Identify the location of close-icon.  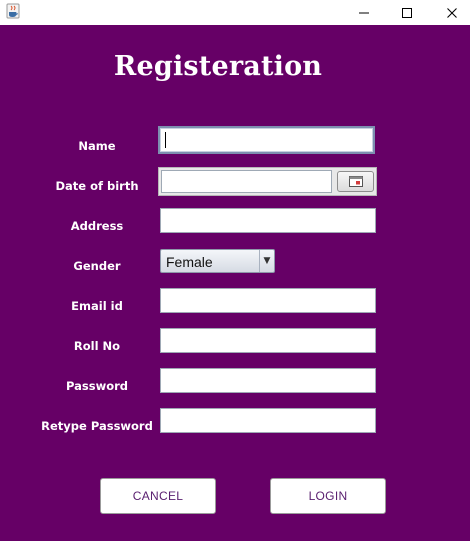
(452, 12).